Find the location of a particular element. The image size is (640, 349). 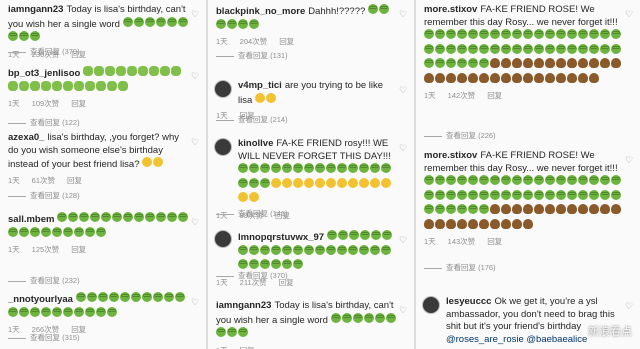

view-replies-link: 查看回复 (176) is located at coordinates (460, 267).